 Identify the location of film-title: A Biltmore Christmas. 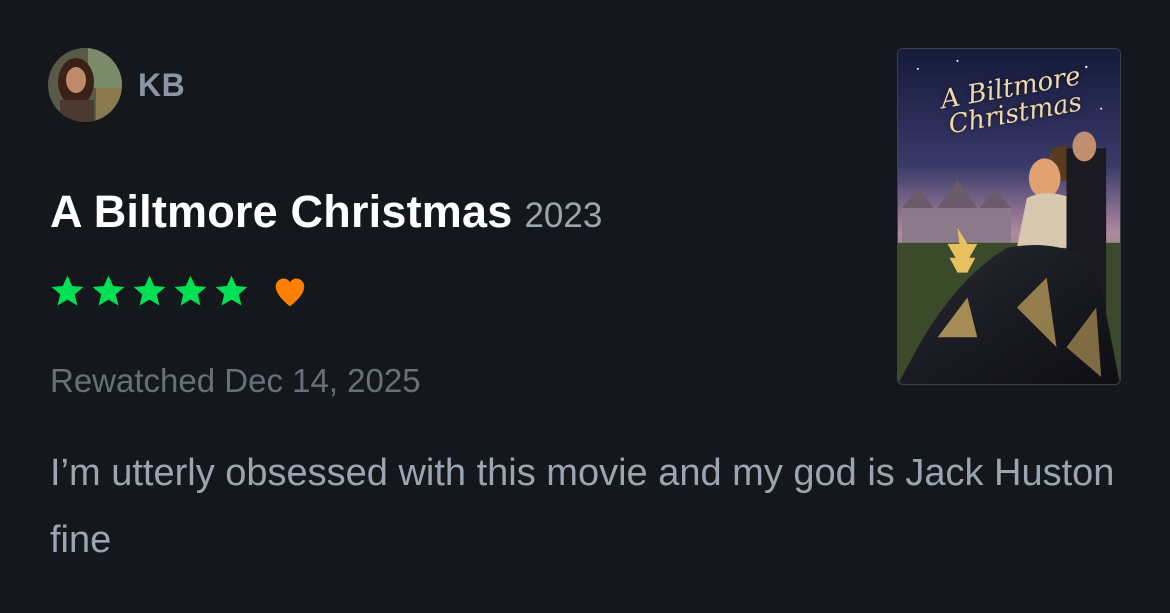
(281, 212).